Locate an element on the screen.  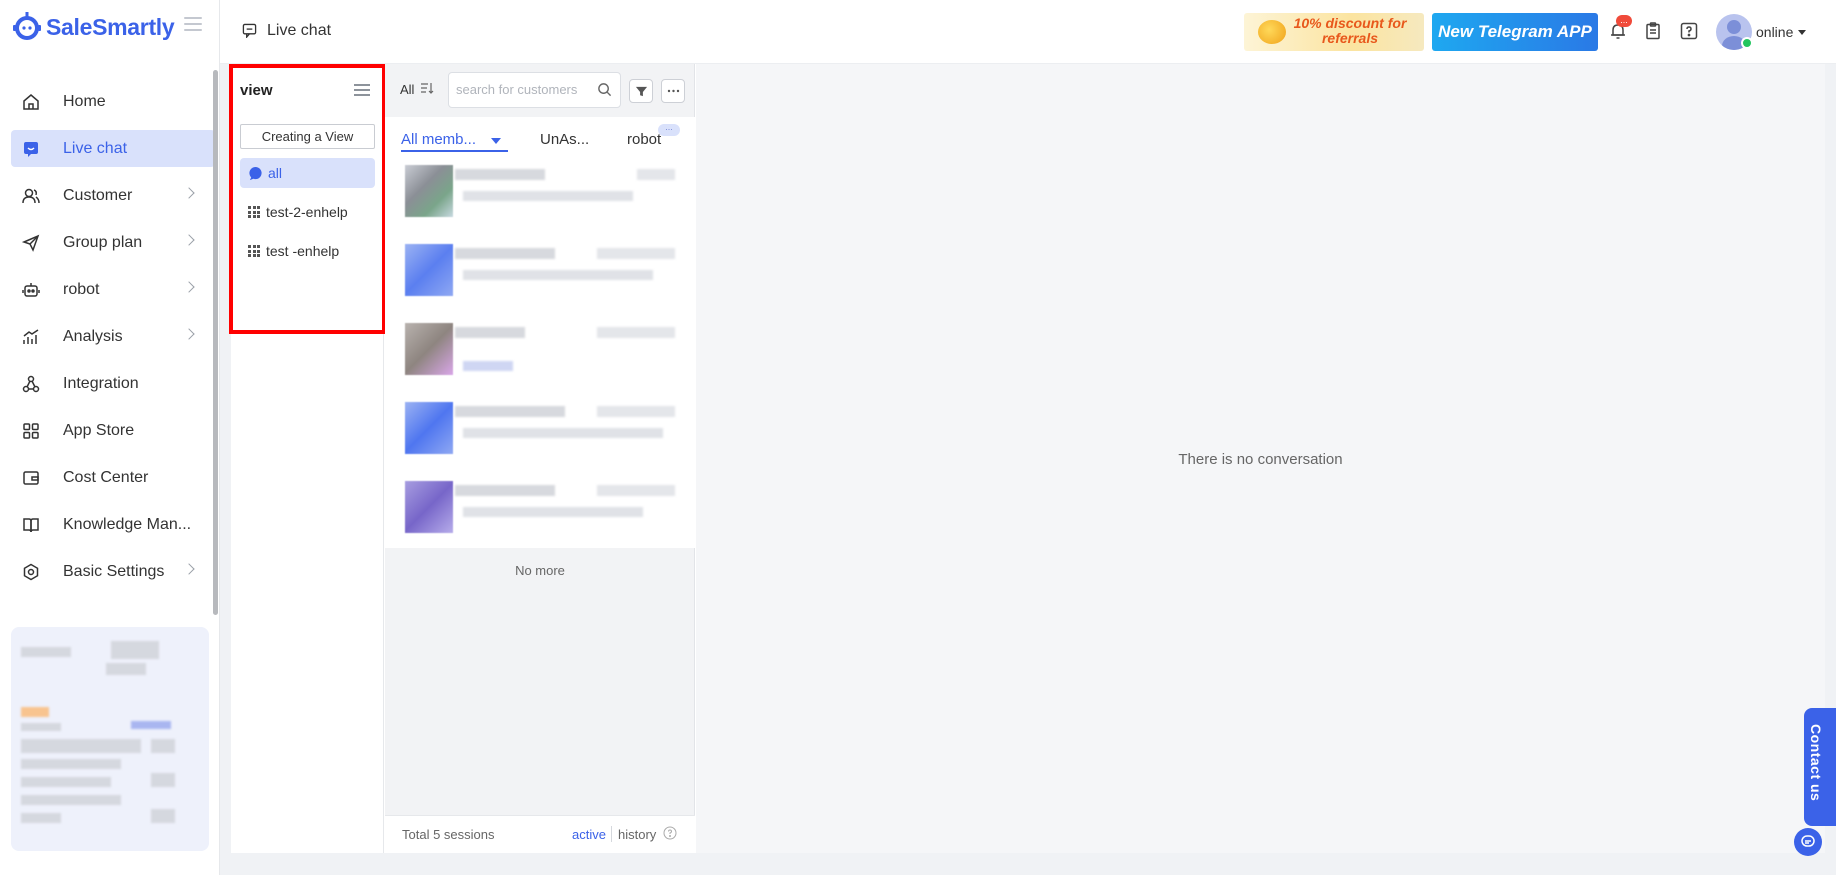
wallet-icon is located at coordinates (31, 478).